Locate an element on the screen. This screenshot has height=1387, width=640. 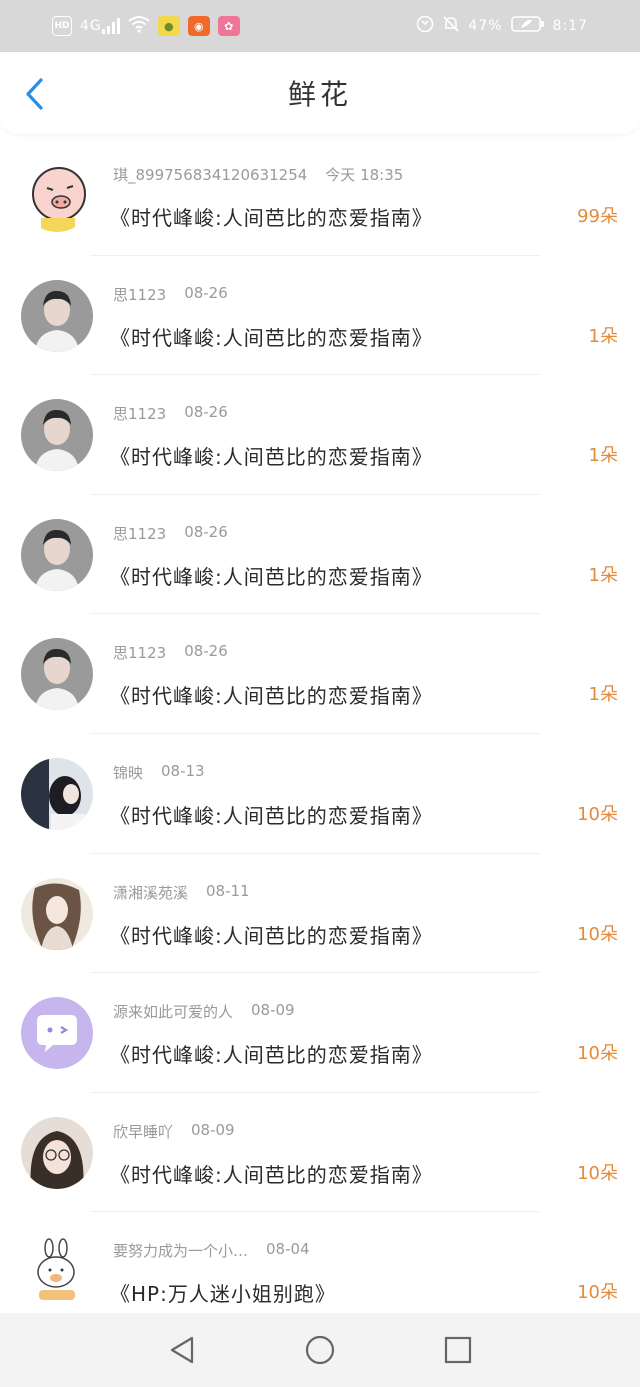
user-name: 锦映 is located at coordinates (128, 772).